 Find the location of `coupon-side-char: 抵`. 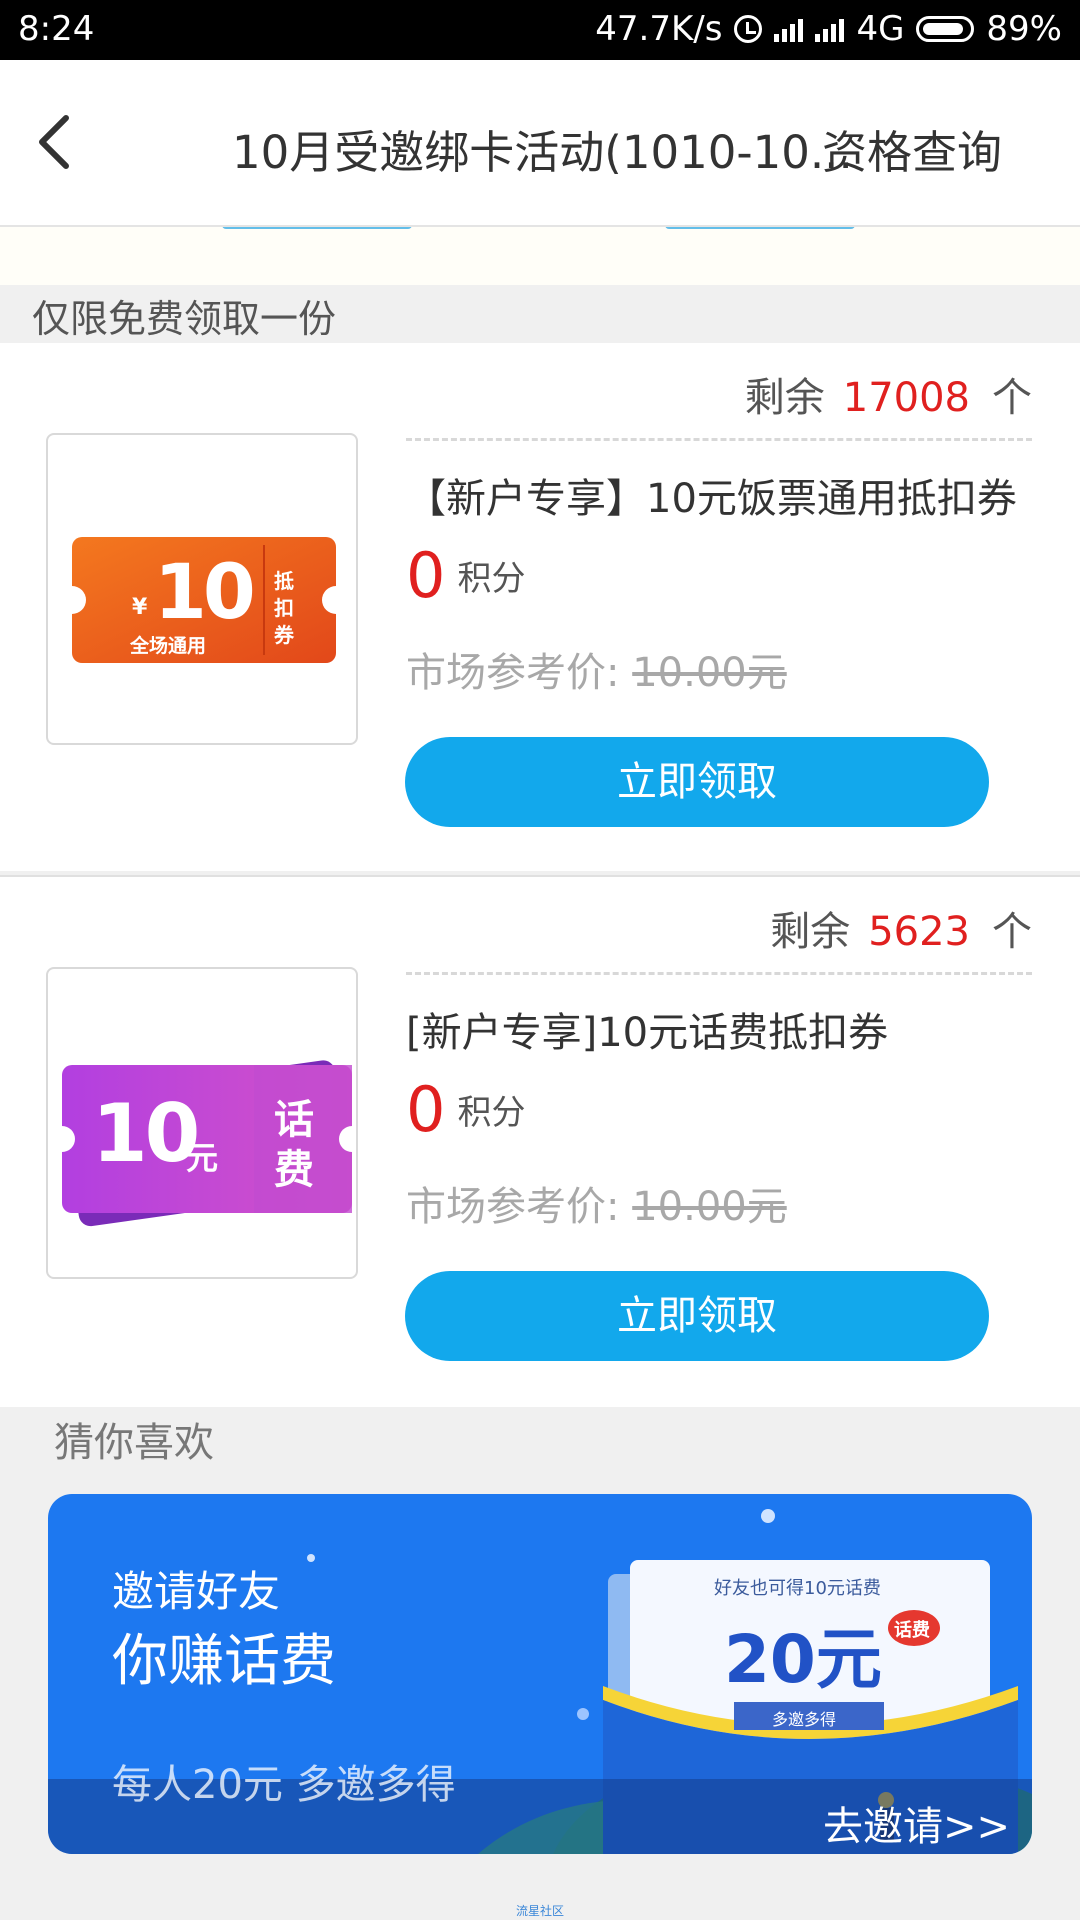

coupon-side-char: 抵 is located at coordinates (284, 581).